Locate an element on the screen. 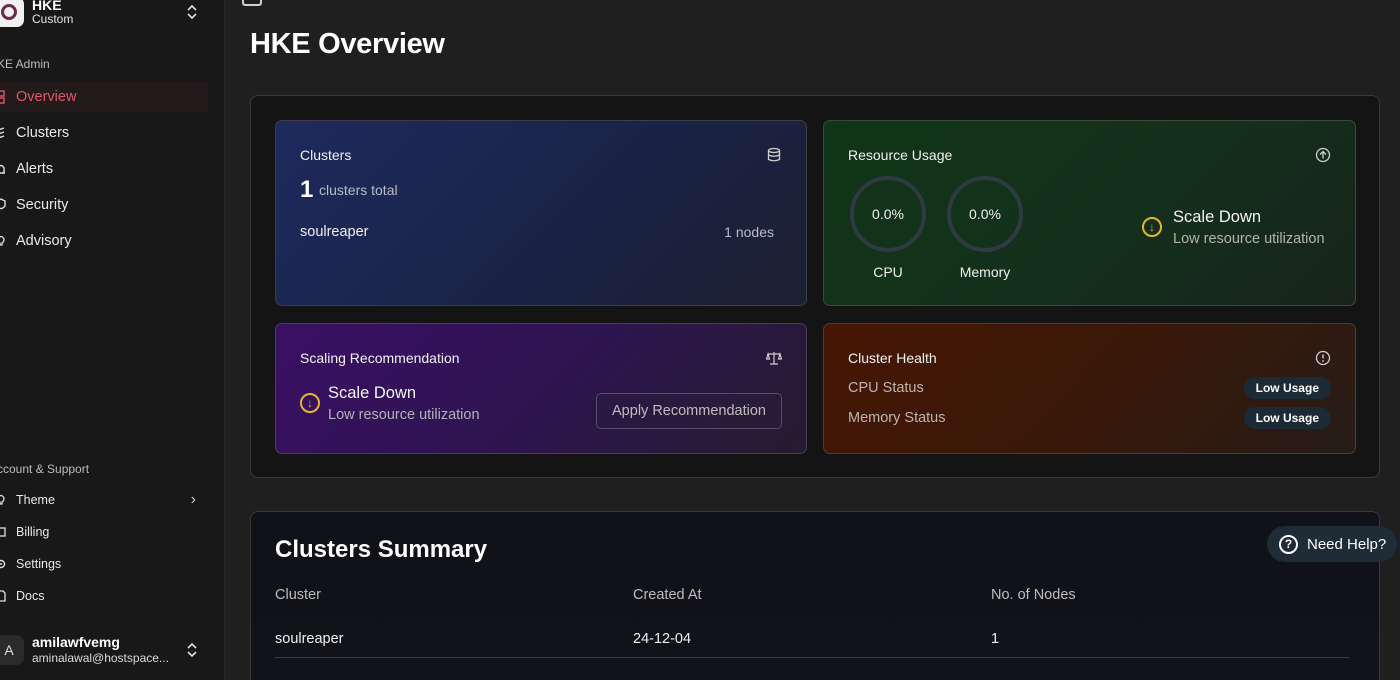  sidebar-item-alerts: Alerts is located at coordinates (104, 169).